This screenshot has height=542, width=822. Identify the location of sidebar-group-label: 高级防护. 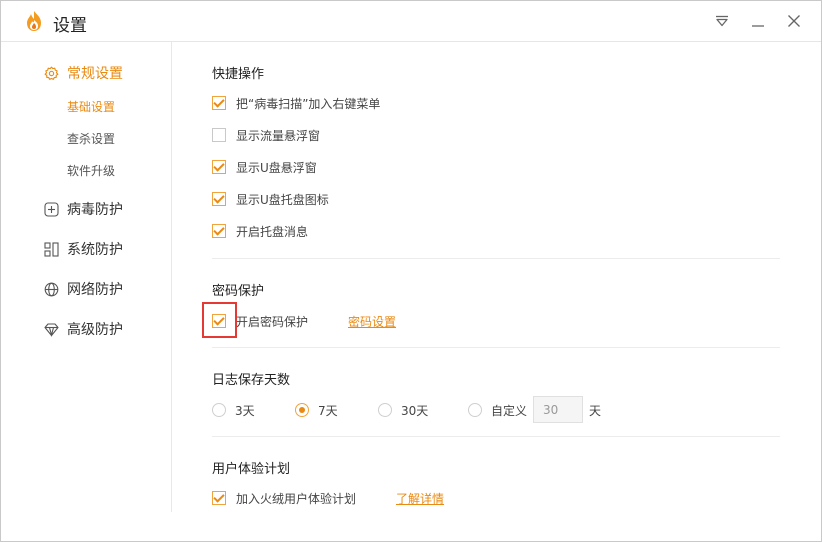
(95, 330).